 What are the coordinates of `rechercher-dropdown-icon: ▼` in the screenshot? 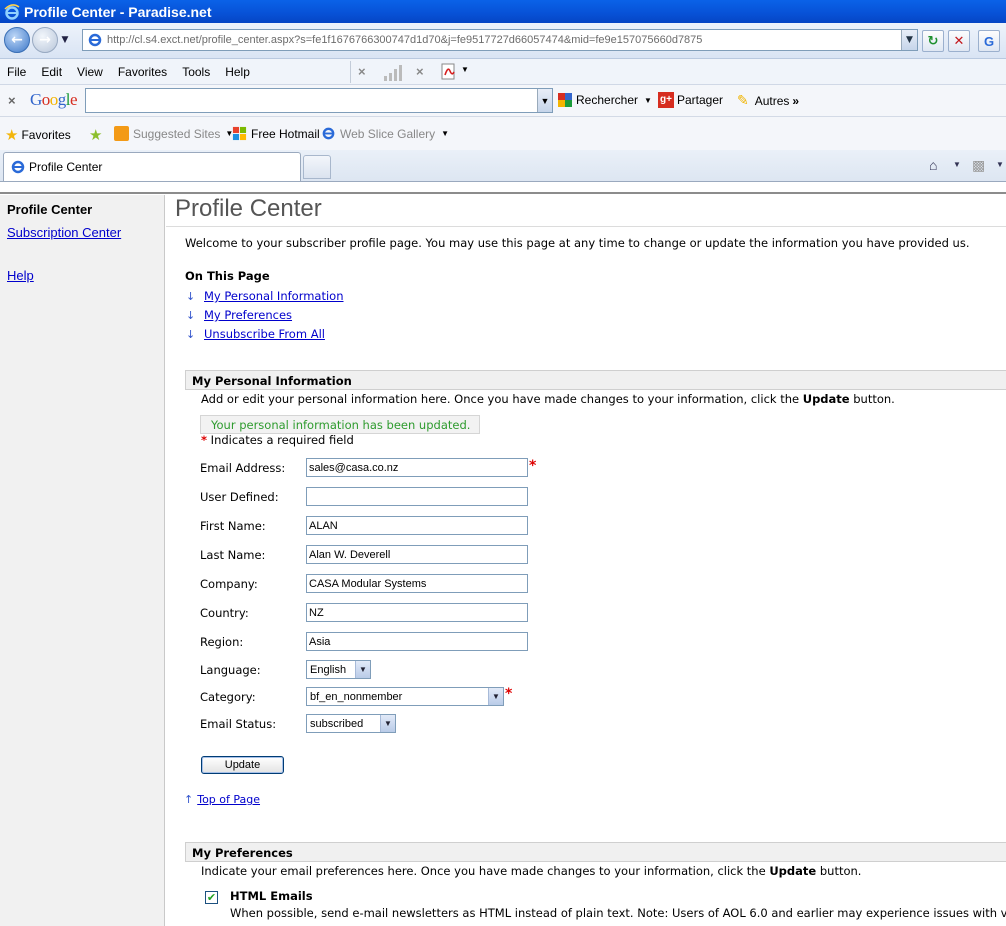 It's located at (648, 100).